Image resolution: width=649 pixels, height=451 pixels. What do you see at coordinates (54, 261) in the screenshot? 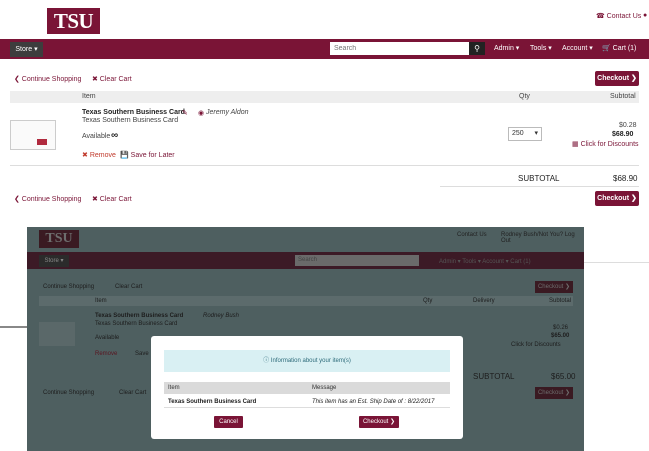
I see `dim-store: Store ▾` at bounding box center [54, 261].